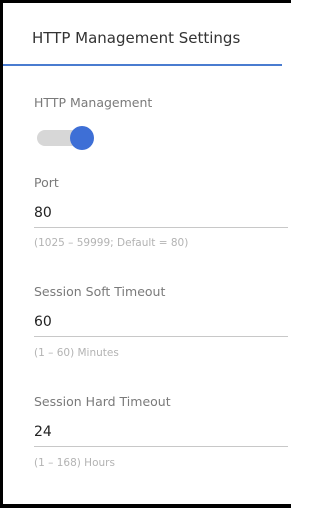 The width and height of the screenshot is (320, 508). What do you see at coordinates (82, 138) in the screenshot?
I see `toggle-knob` at bounding box center [82, 138].